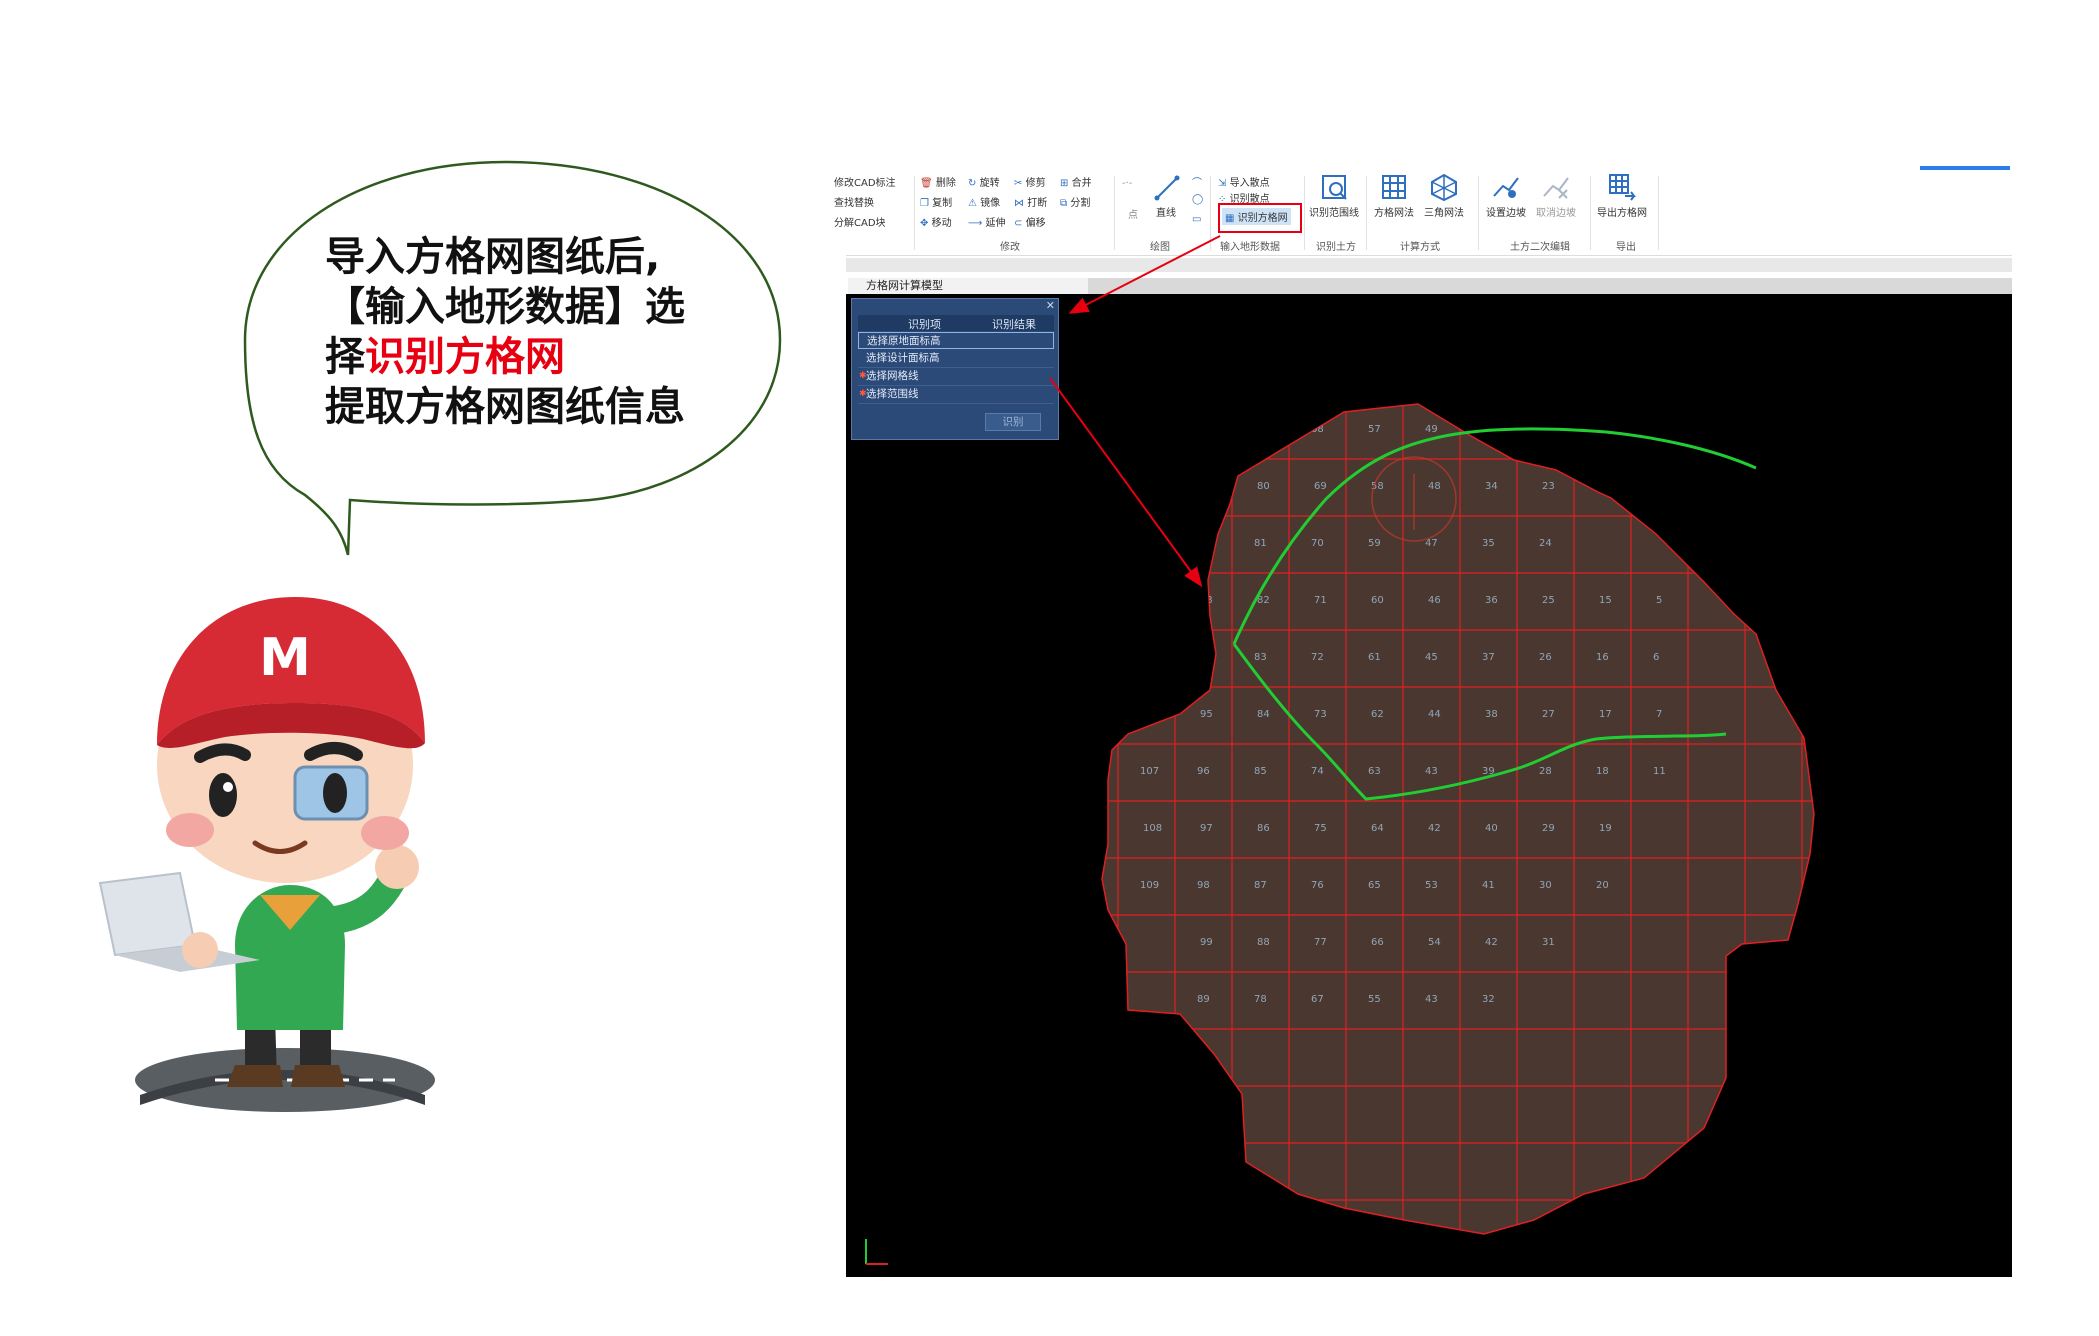 This screenshot has height=1336, width=2099. Describe the element at coordinates (1144, 274) in the screenshot. I see `arrow-to-dialog` at that location.